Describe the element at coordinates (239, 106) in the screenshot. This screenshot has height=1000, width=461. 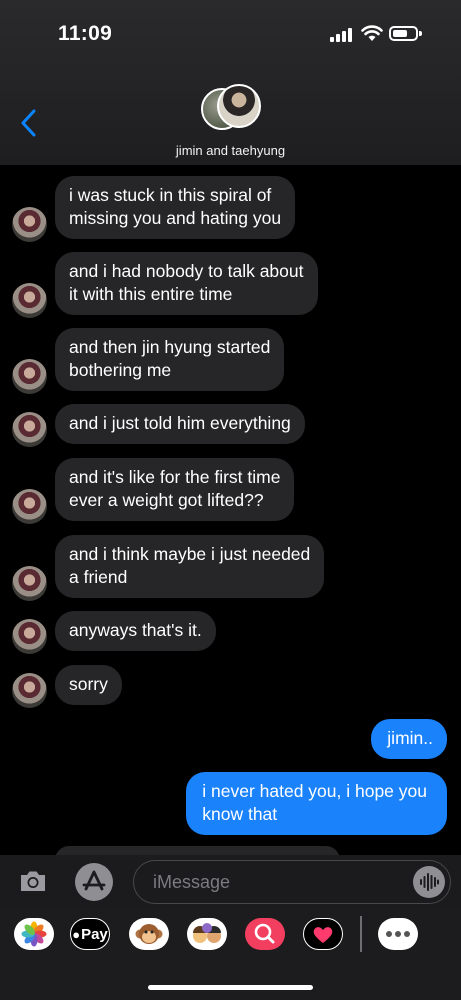
I see `avatar-taehyung` at that location.